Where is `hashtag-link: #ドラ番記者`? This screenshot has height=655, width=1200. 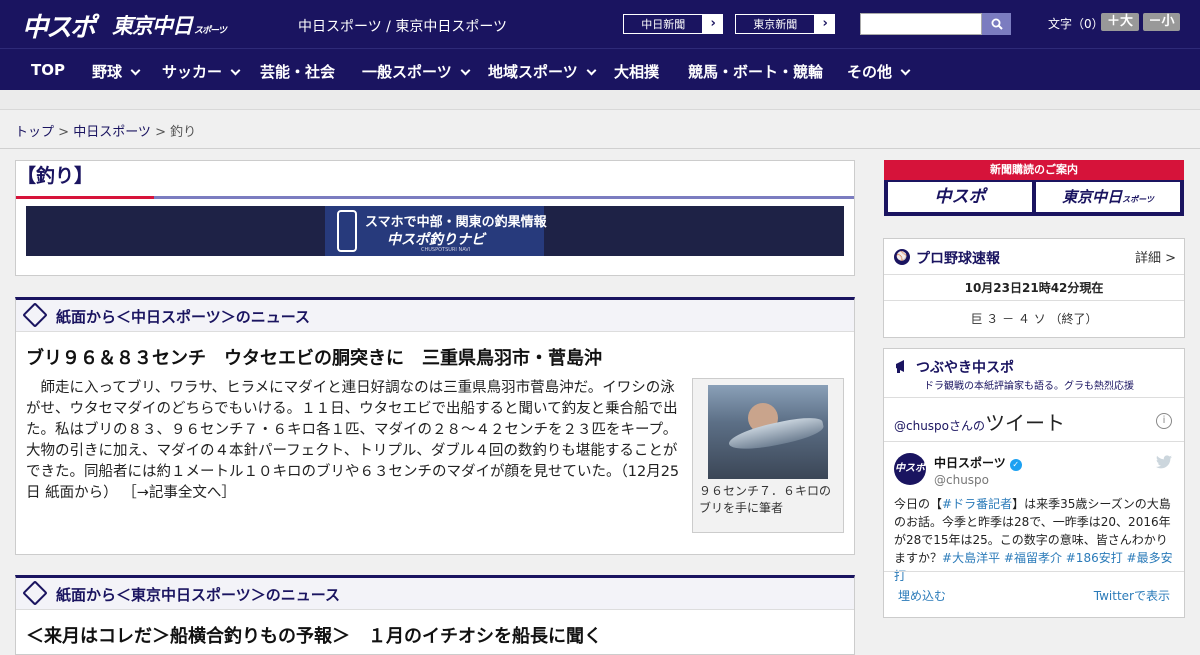
hashtag-link: #ドラ番記者 is located at coordinates (977, 504).